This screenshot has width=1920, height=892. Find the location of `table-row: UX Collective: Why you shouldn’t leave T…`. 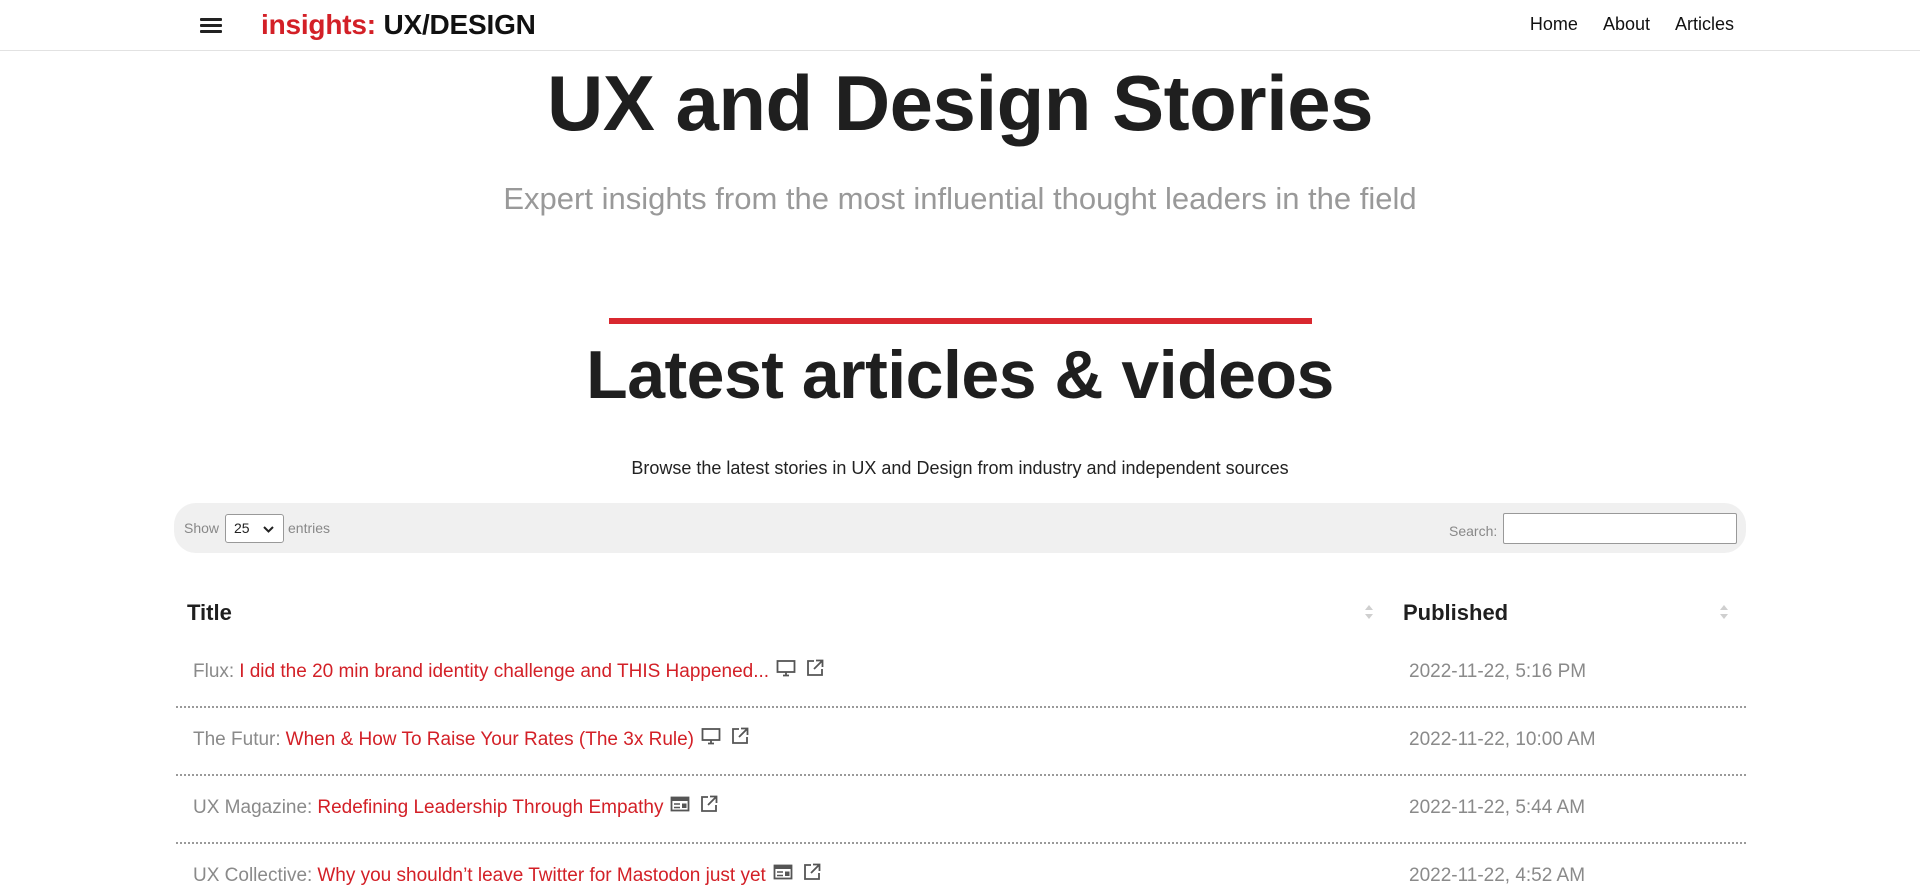

table-row: UX Collective: Why you shouldn’t leave T… is located at coordinates (961, 868).